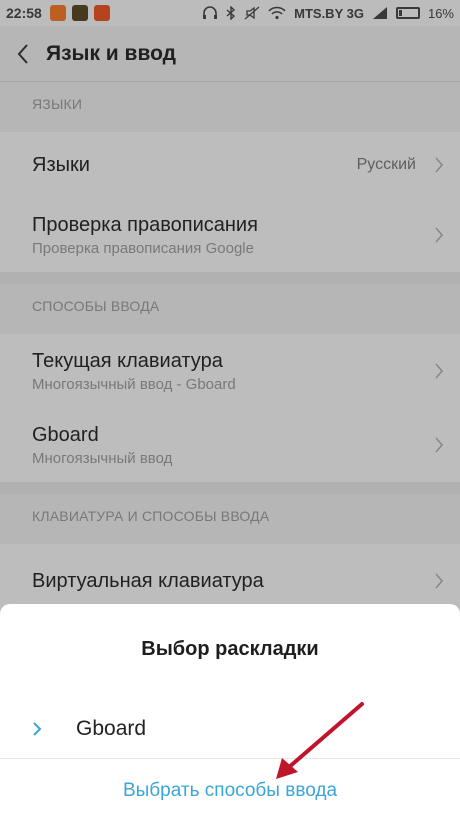  Describe the element at coordinates (230, 791) in the screenshot. I see `choose-input-methods-button: Выбрать способы ввода` at that location.